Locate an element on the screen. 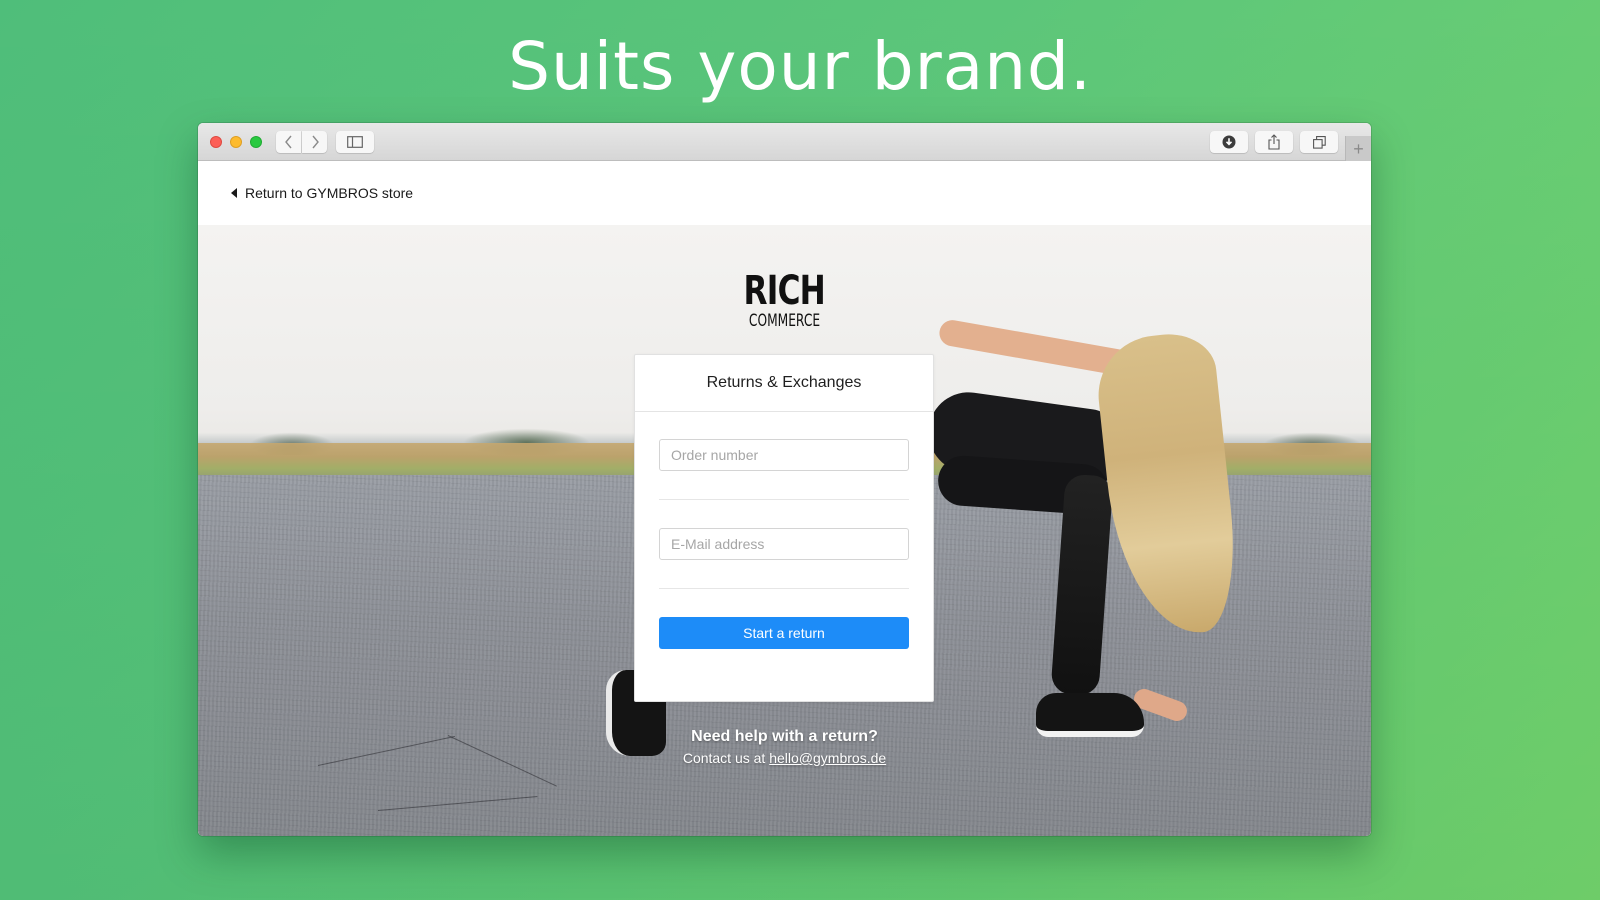 The height and width of the screenshot is (900, 1600). email-input is located at coordinates (784, 544).